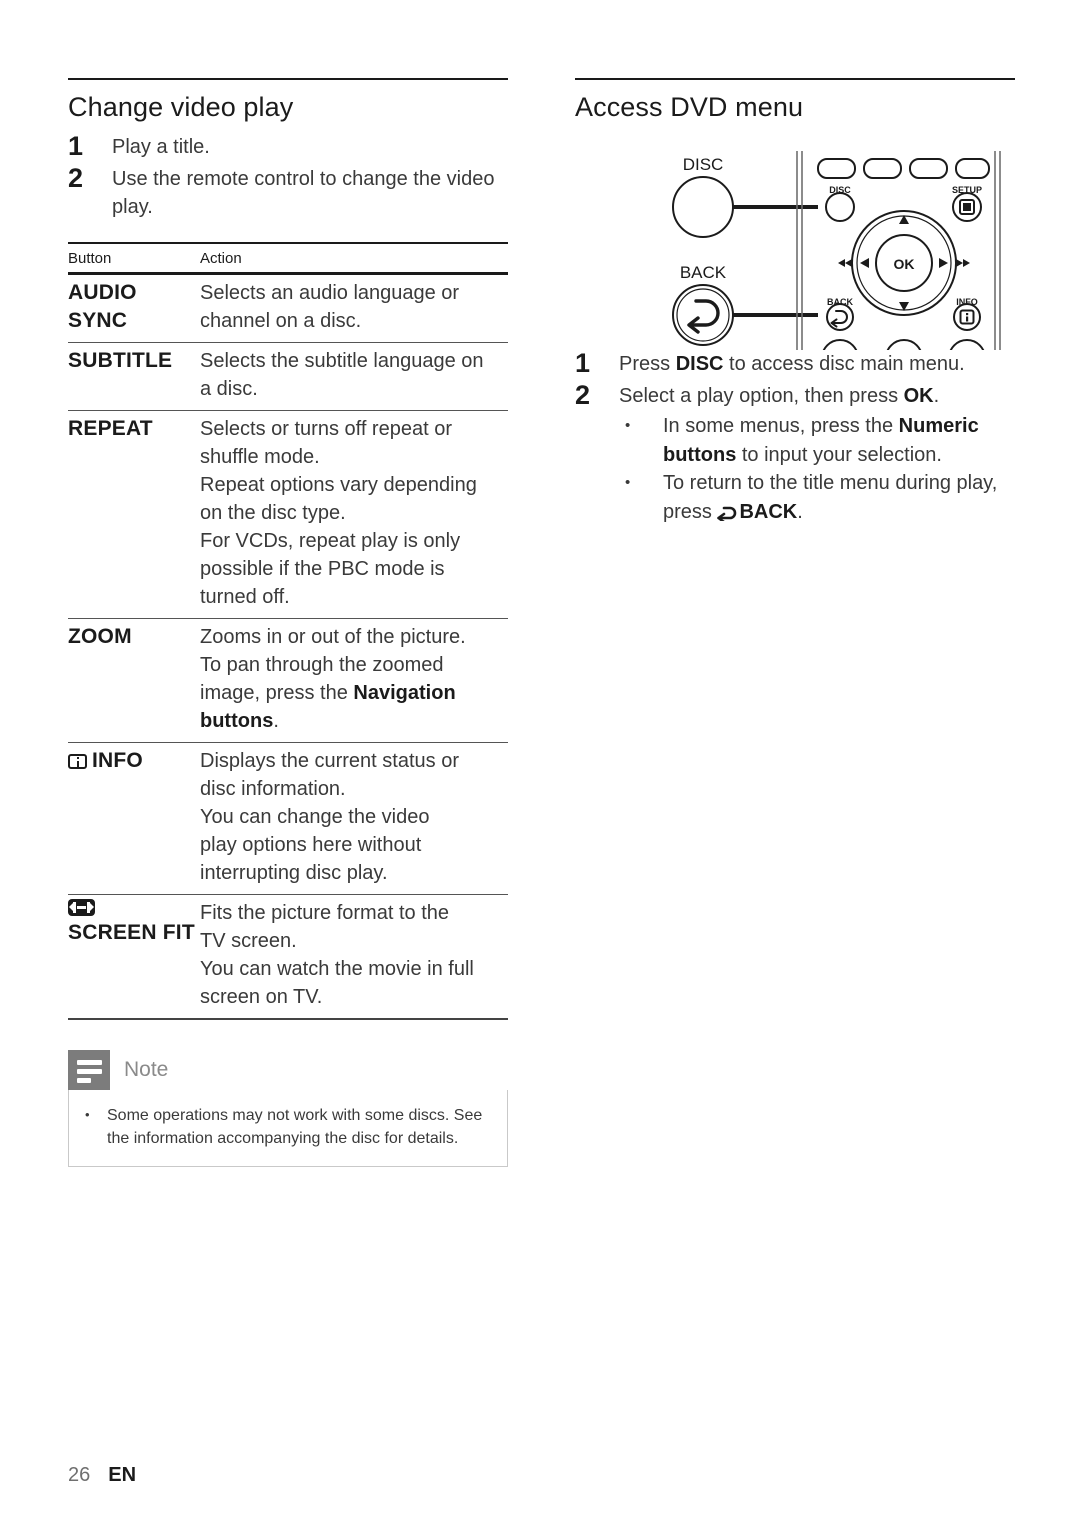  I want to click on step-1-text: Play a title., so click(161, 147).